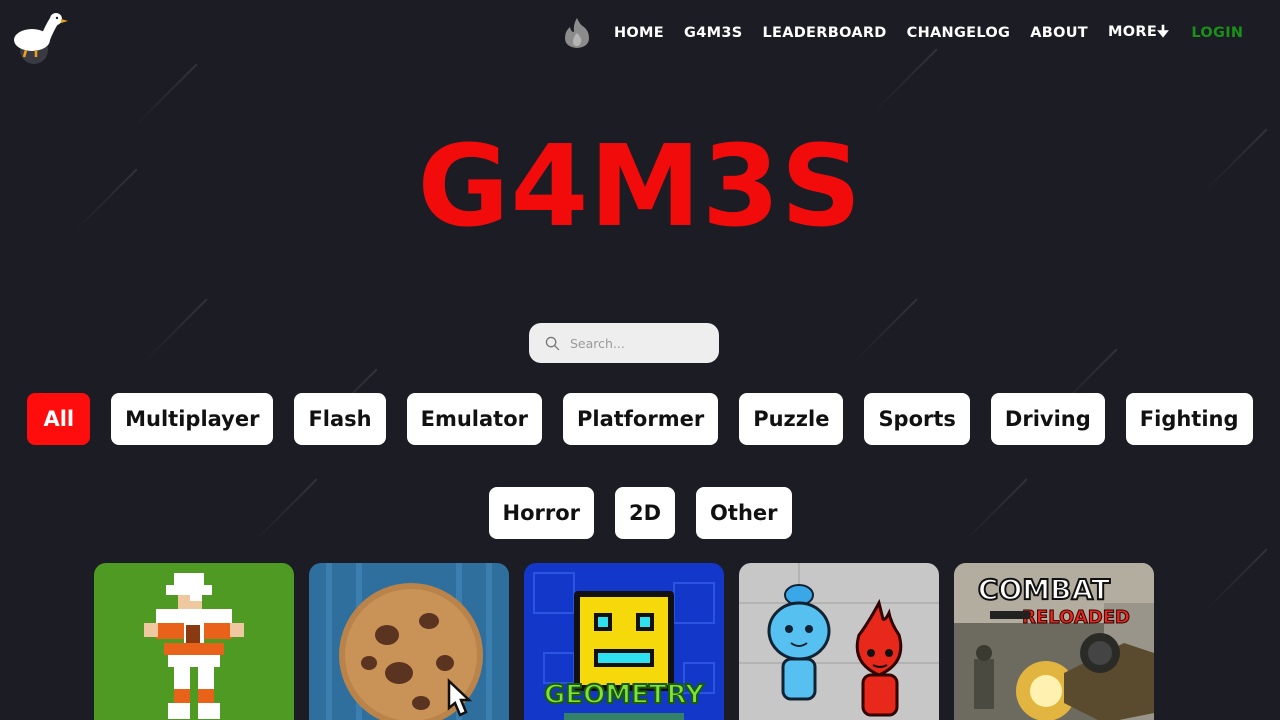 The width and height of the screenshot is (1280, 720). I want to click on search-icon, so click(552, 343).